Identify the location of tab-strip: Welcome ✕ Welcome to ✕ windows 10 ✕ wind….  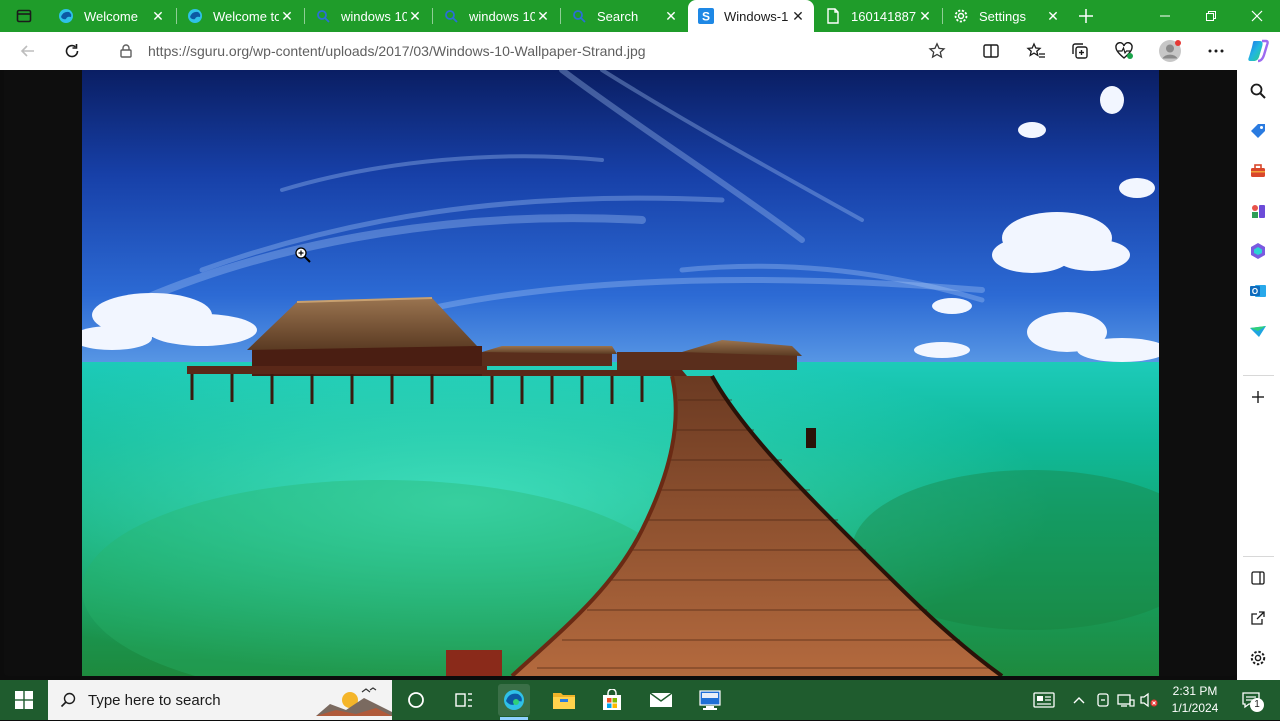
(640, 16).